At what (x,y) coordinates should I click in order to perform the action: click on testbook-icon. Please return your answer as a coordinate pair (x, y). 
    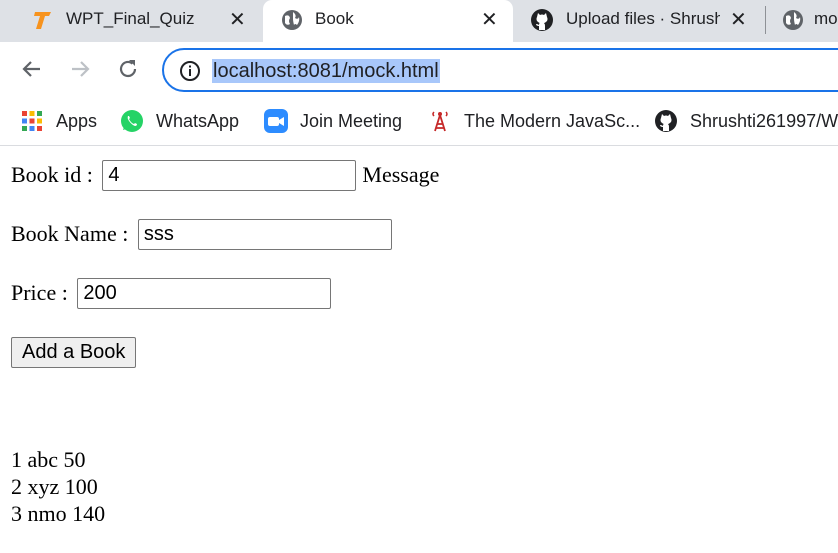
    Looking at the image, I should click on (42, 22).